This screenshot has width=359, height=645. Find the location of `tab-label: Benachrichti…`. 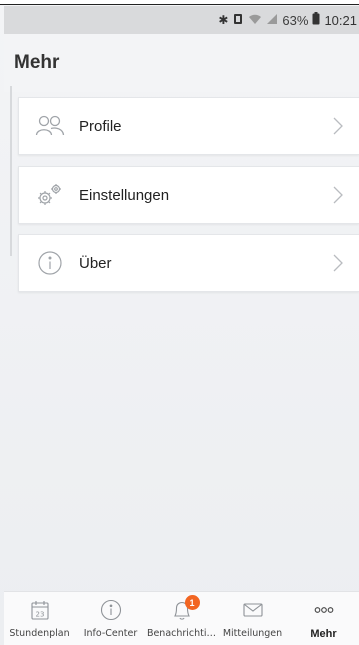

tab-label: Benachrichti… is located at coordinates (181, 633).